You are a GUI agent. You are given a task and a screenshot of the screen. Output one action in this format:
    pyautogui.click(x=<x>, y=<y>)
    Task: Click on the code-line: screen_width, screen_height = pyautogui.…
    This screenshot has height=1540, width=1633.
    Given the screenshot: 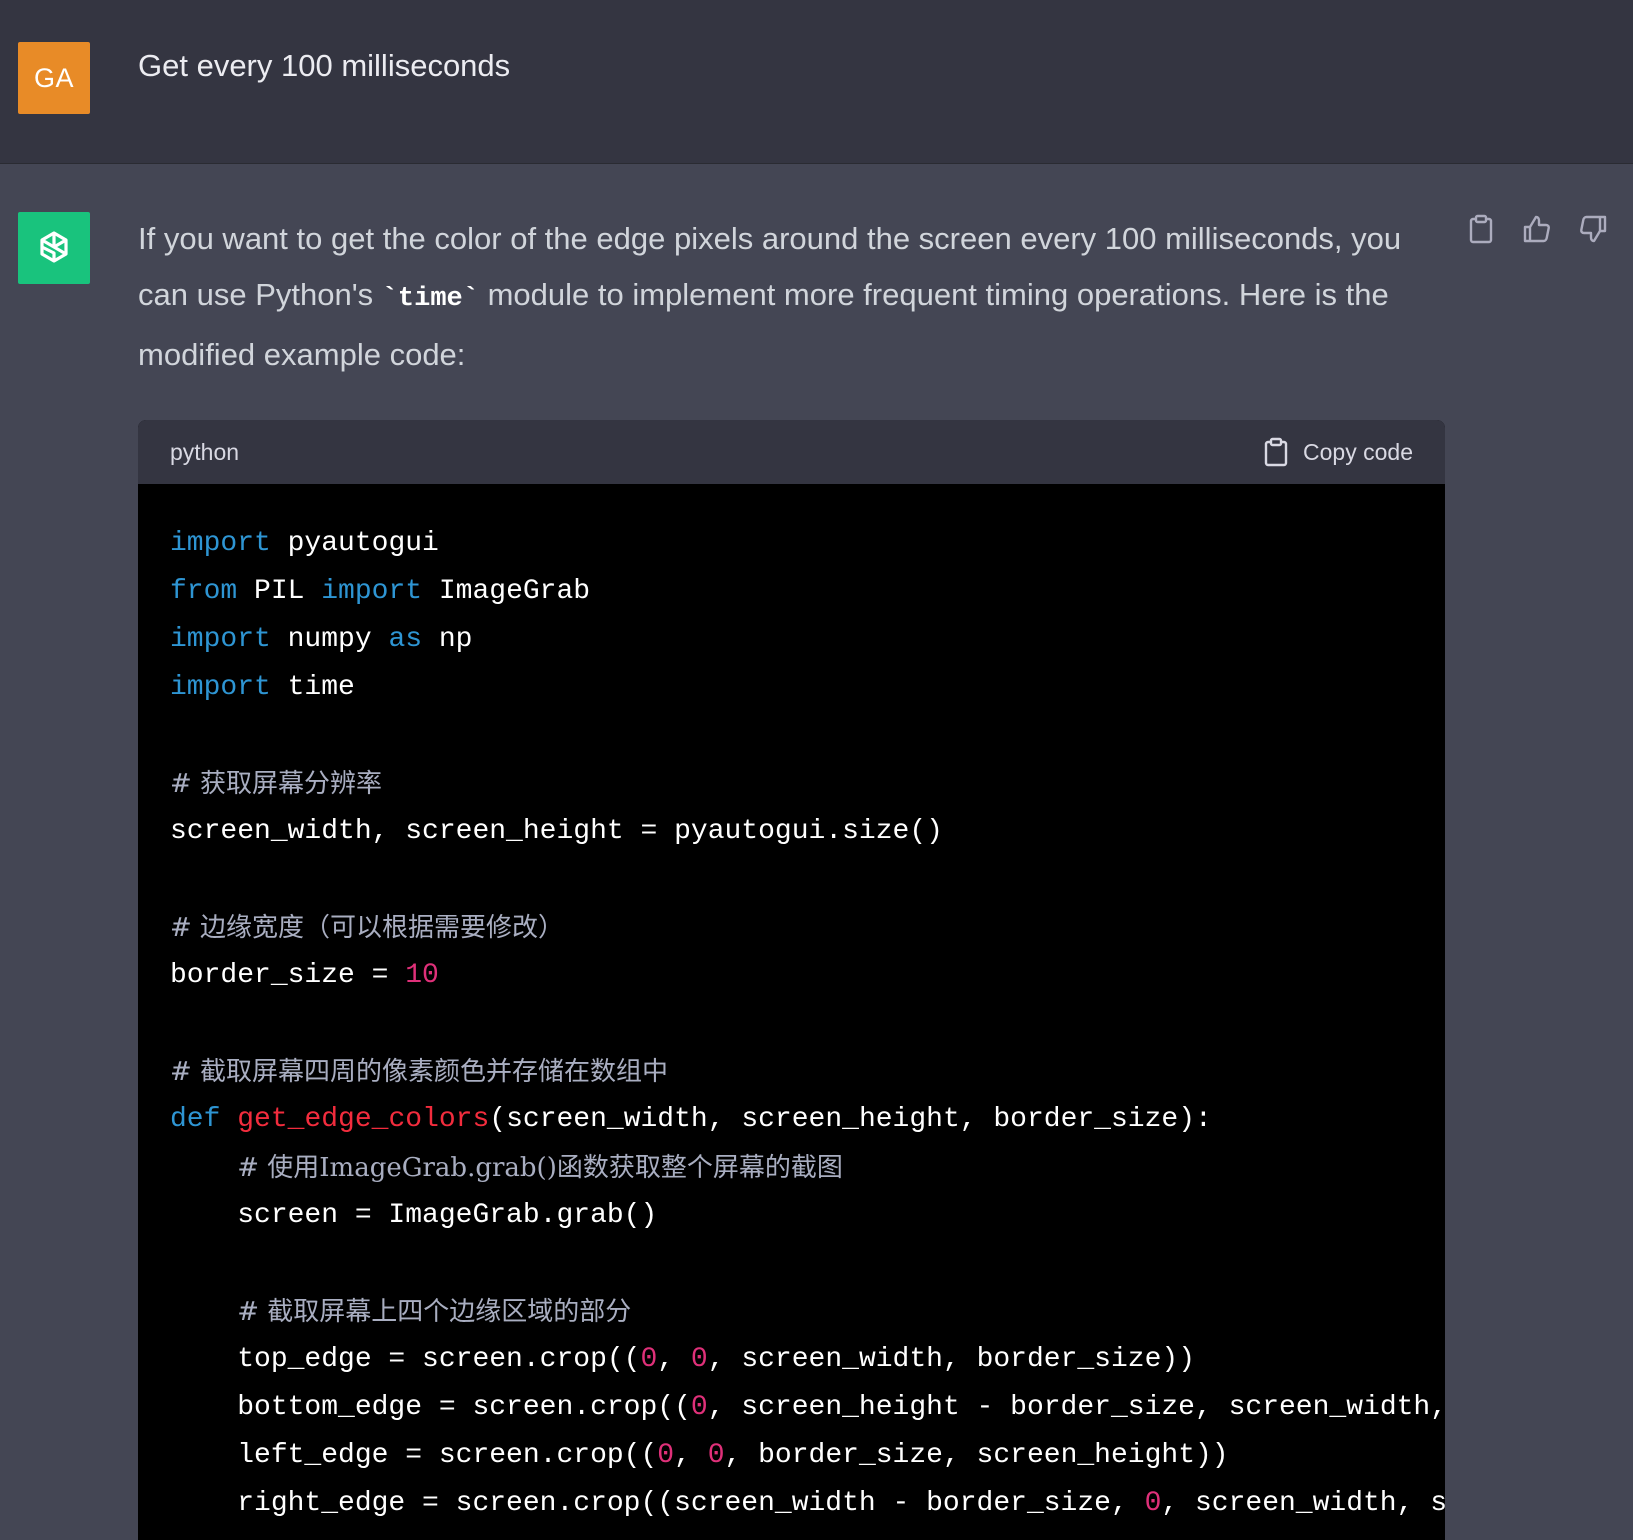 What is the action you would take?
    pyautogui.click(x=791, y=832)
    